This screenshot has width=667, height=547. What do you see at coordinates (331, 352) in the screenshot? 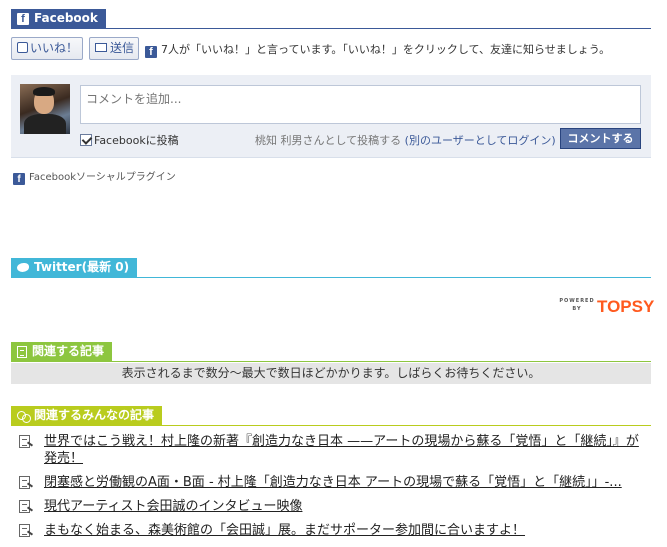
I see `related-articles-header: 関連する記事` at bounding box center [331, 352].